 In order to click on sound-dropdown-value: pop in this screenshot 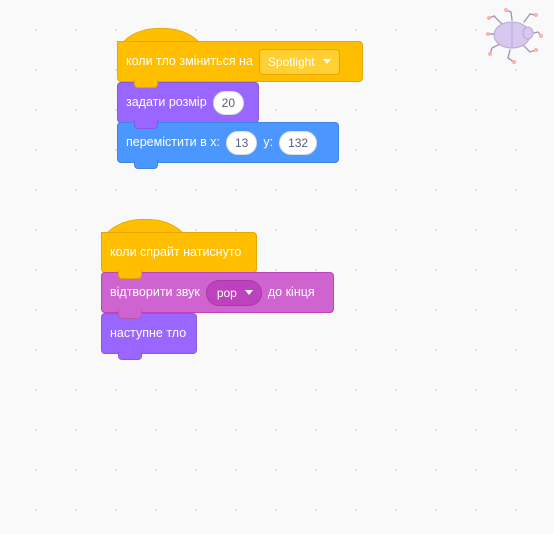, I will do `click(226, 292)`.